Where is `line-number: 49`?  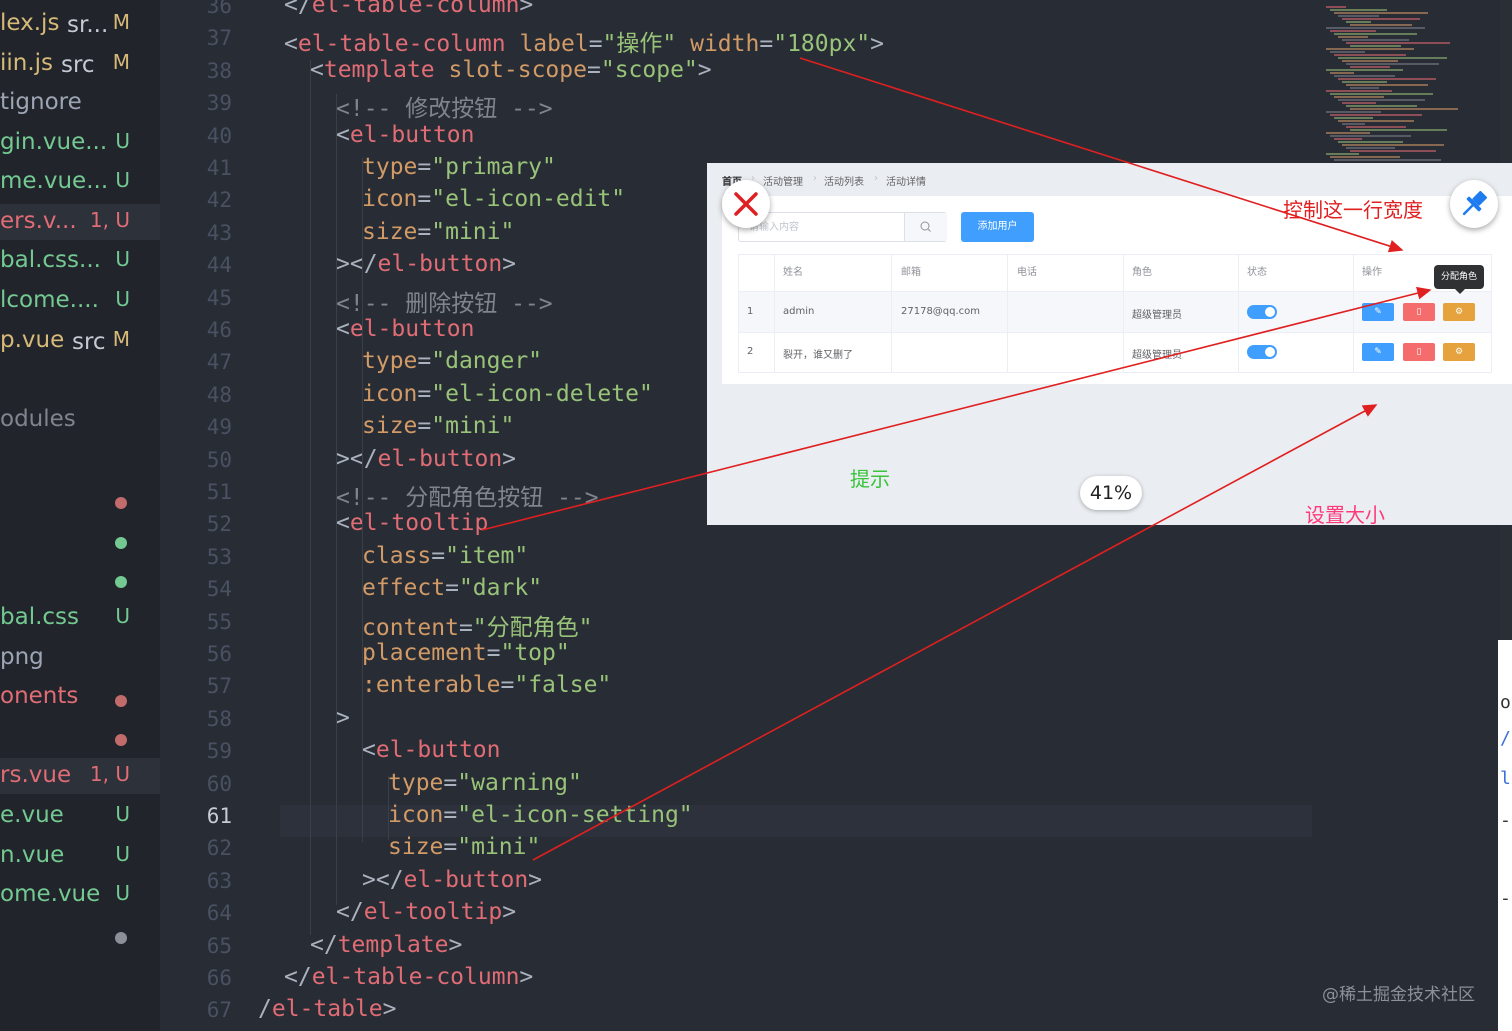 line-number: 49 is located at coordinates (219, 427).